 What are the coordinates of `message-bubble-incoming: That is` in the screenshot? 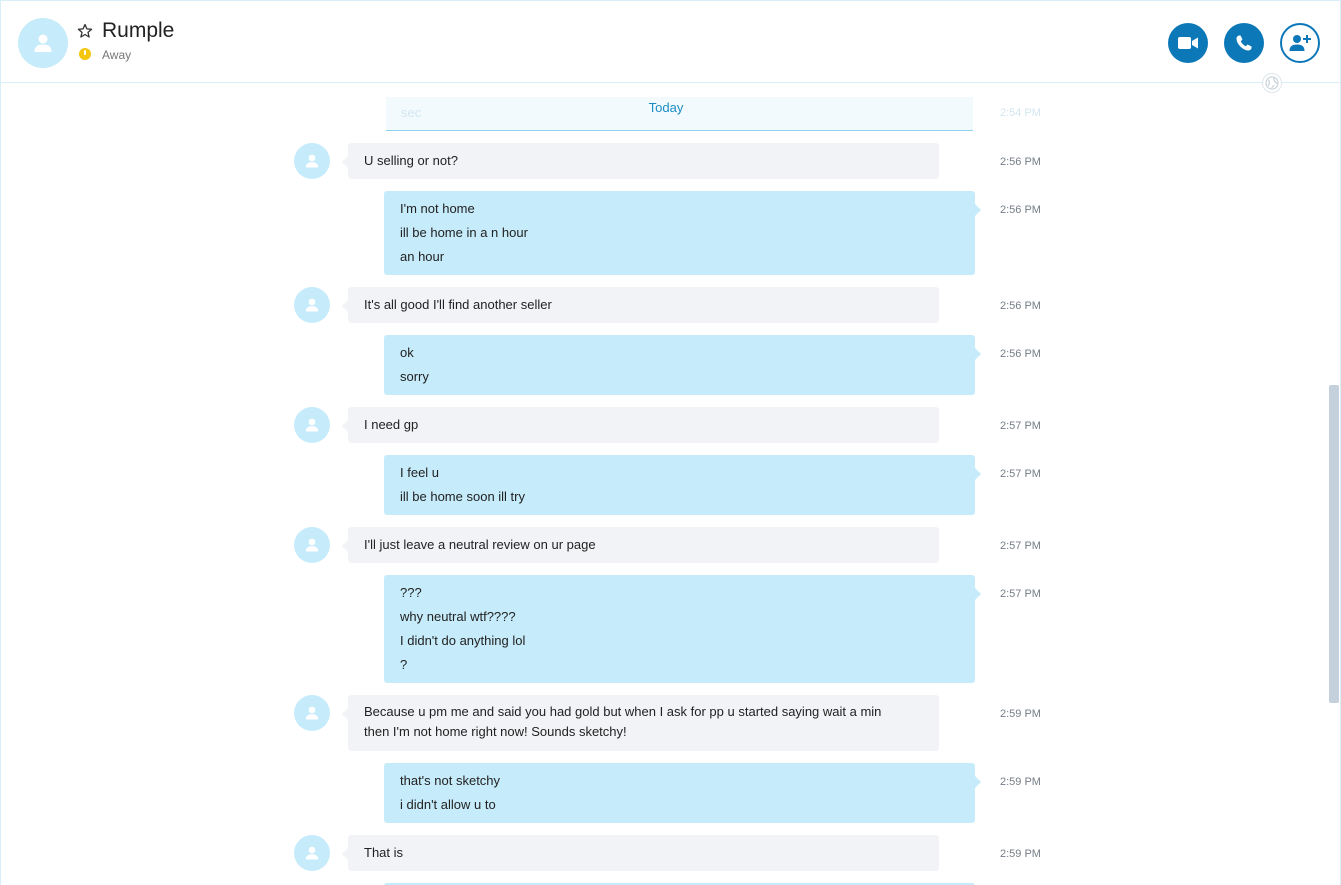 It's located at (640, 853).